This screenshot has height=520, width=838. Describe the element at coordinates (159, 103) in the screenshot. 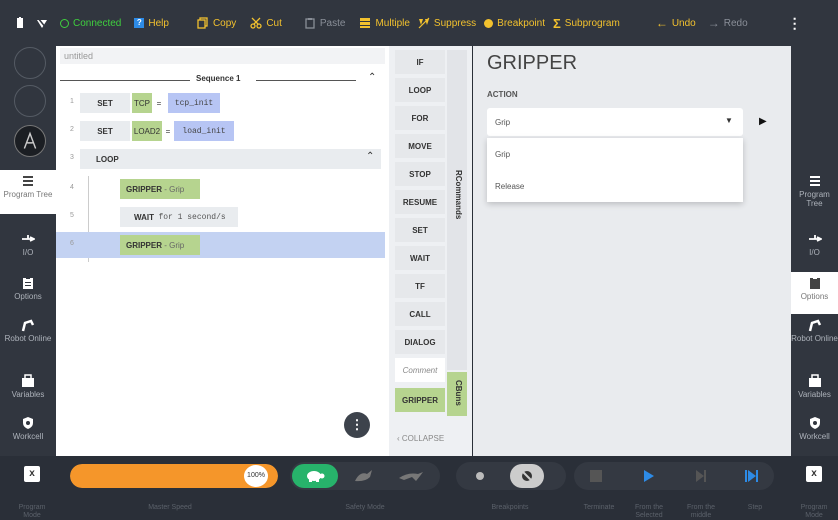

I see `equals-sign: =` at that location.